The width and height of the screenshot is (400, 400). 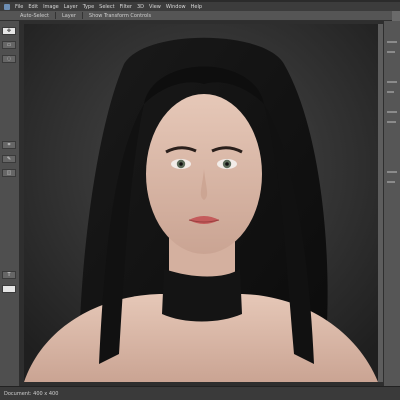 What do you see at coordinates (9, 145) in the screenshot?
I see `crop-tool-icon: ⌗` at bounding box center [9, 145].